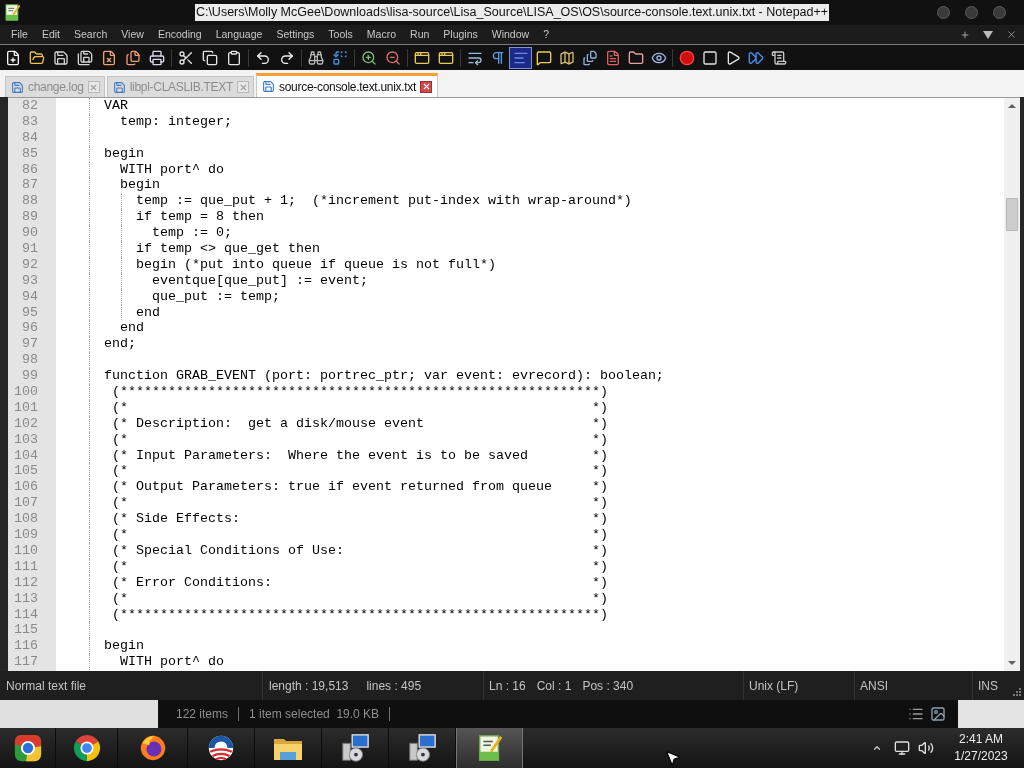 This screenshot has width=1024, height=768. I want to click on undo-icon, so click(263, 57).